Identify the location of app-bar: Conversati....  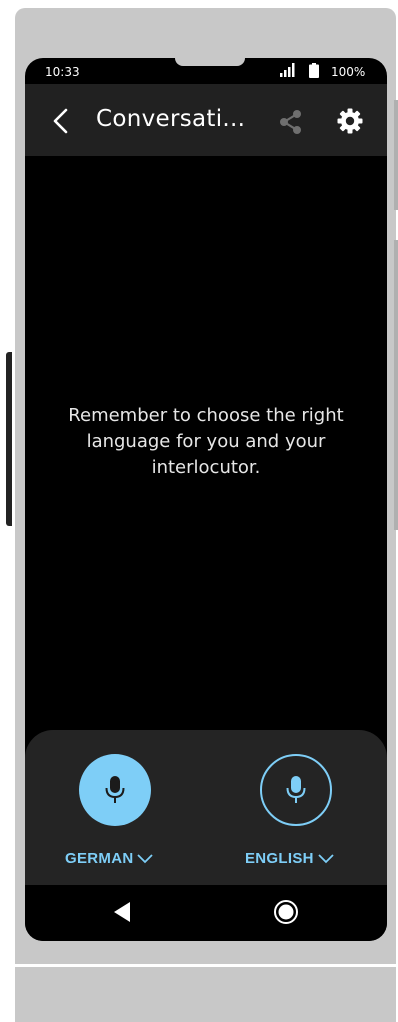
(206, 120).